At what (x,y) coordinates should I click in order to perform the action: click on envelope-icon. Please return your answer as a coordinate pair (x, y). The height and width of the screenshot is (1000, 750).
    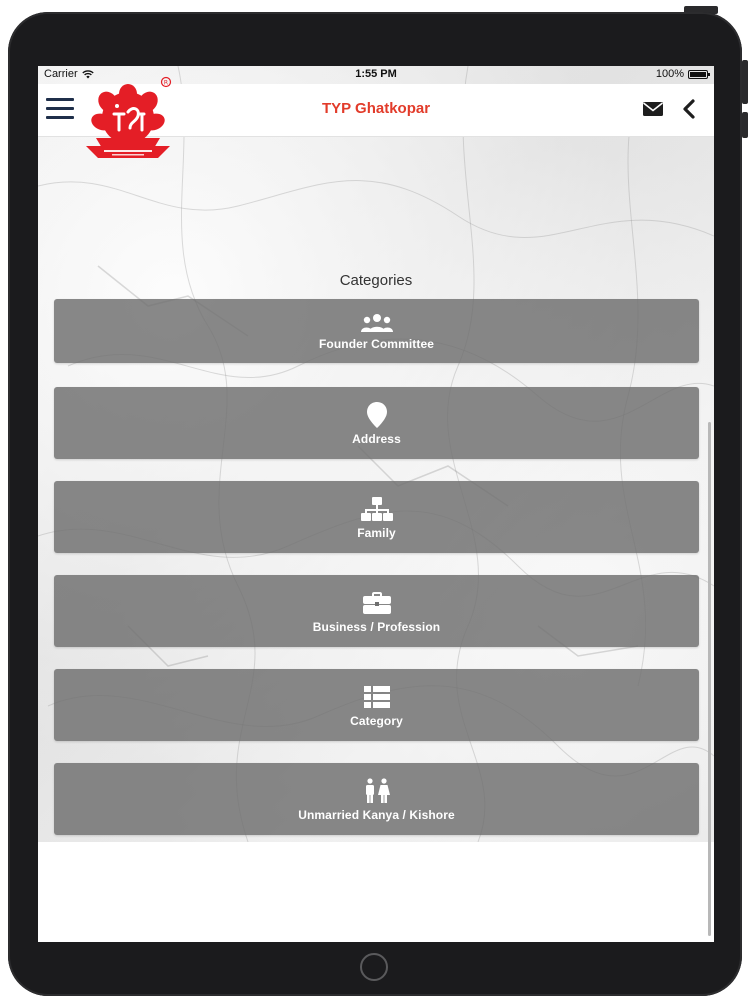
    Looking at the image, I should click on (653, 109).